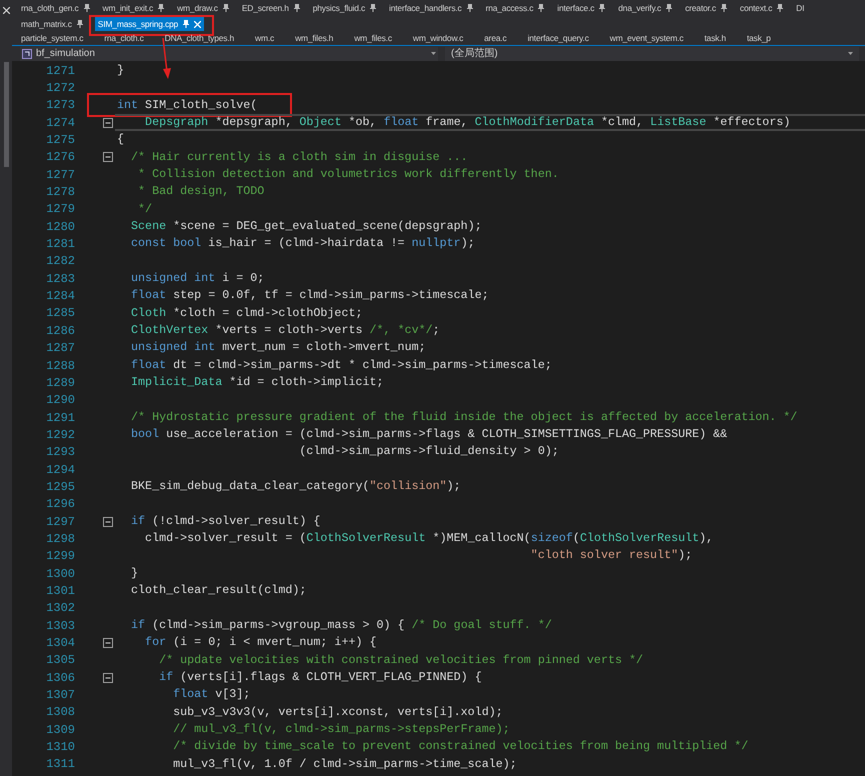  I want to click on scope-name: (全局范围), so click(475, 53).